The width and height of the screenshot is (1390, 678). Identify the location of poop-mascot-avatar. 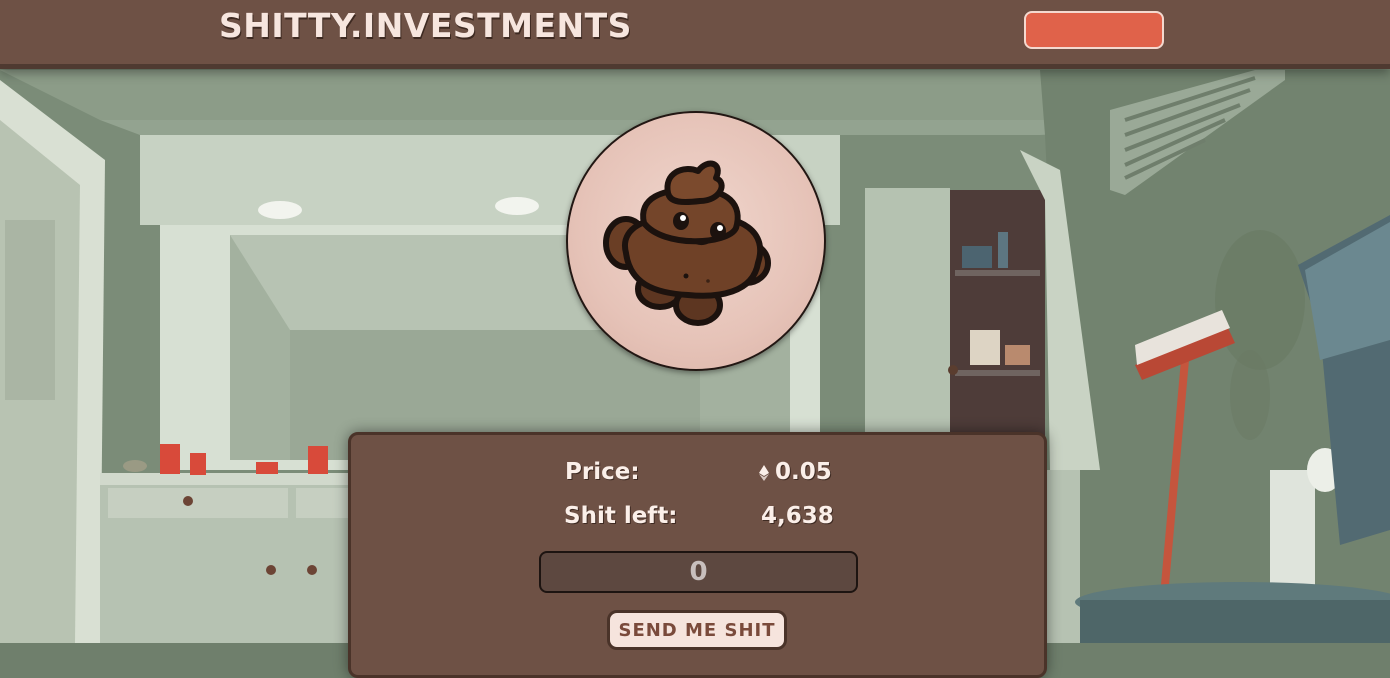
(696, 241).